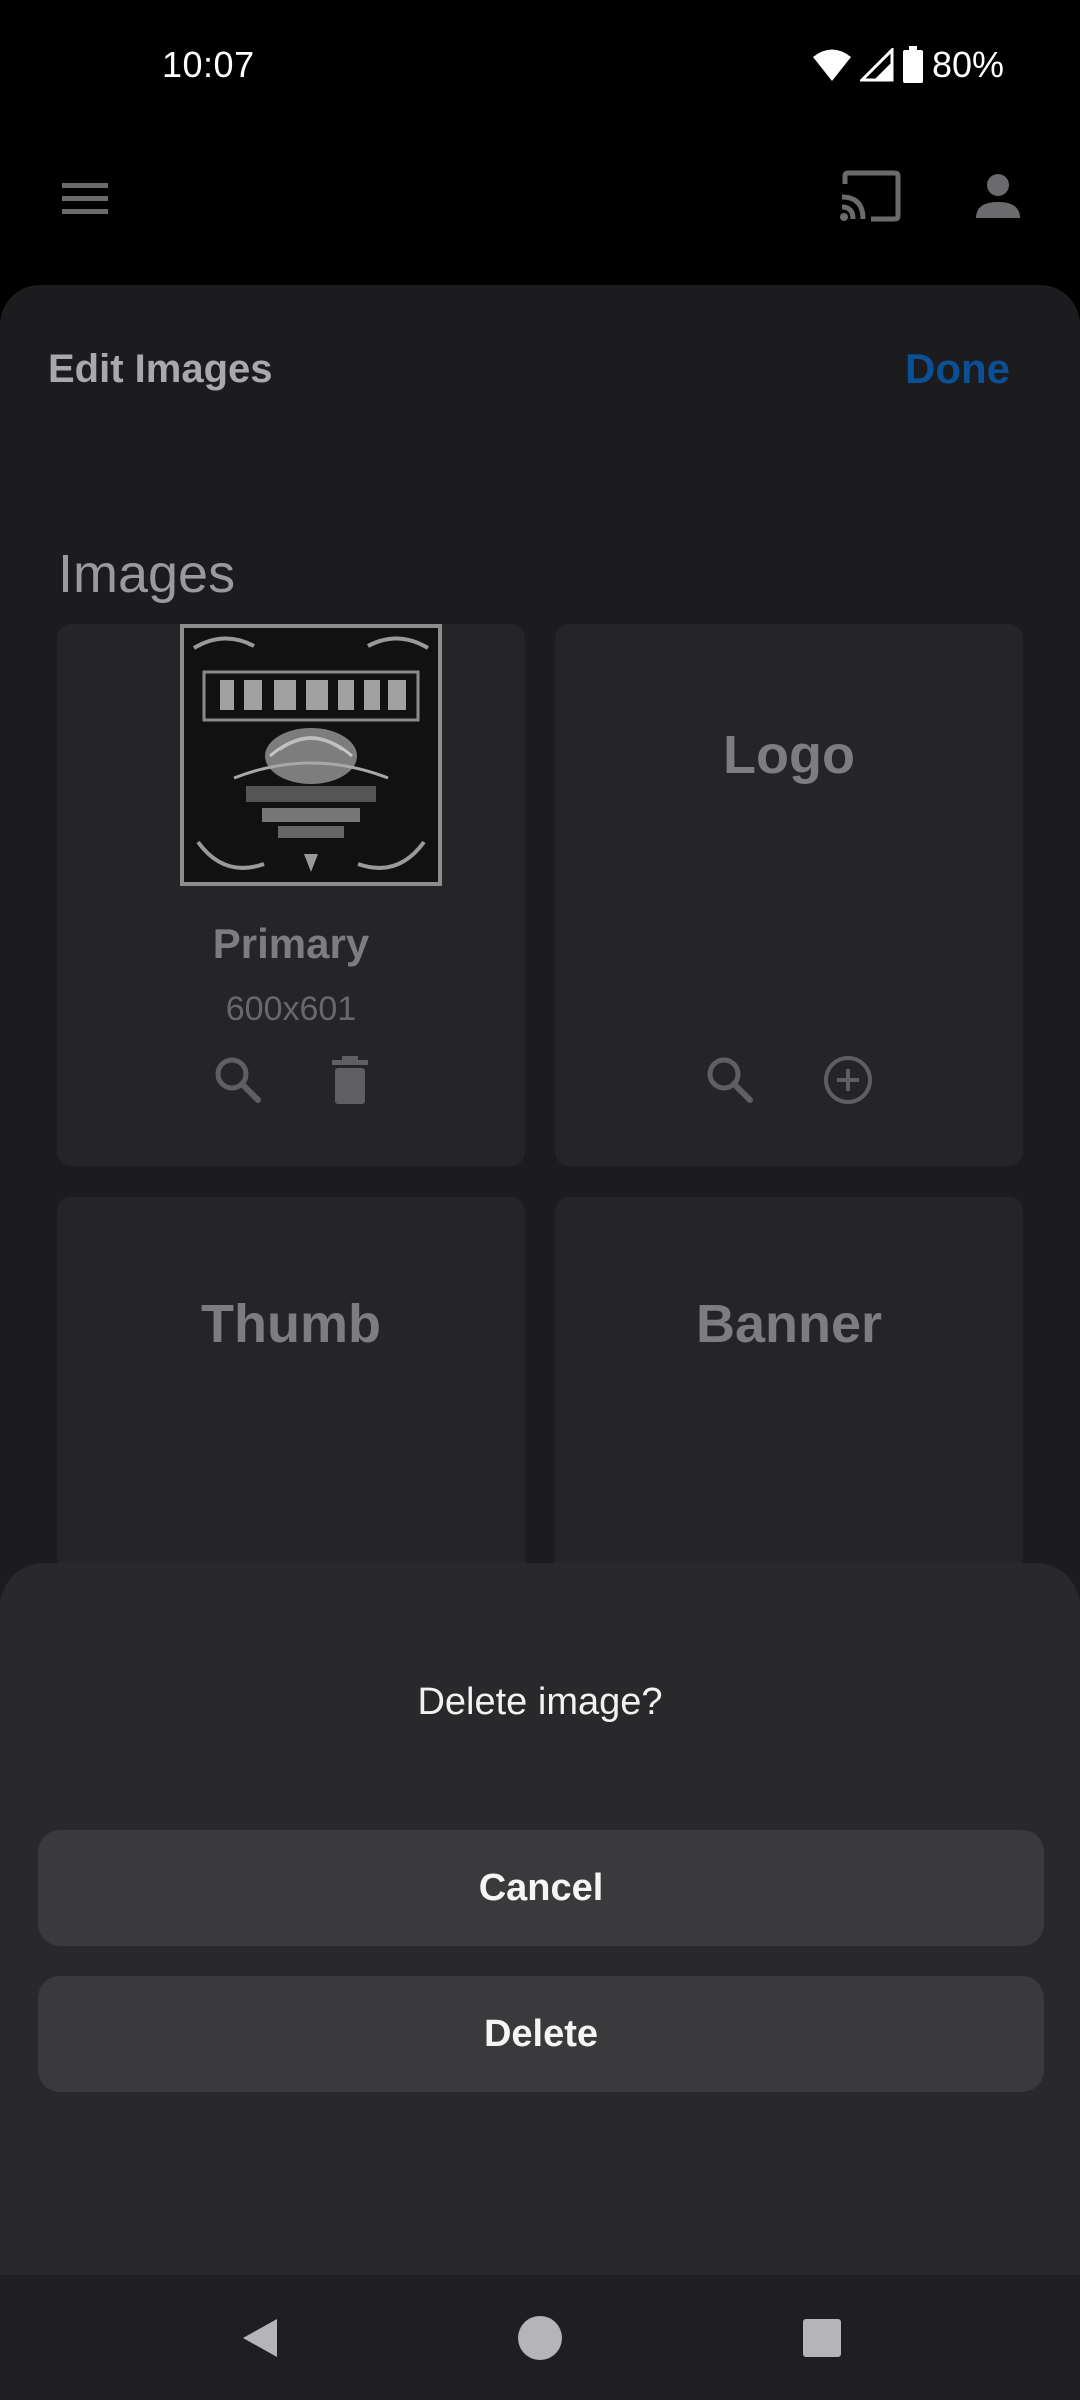  What do you see at coordinates (848, 1082) in the screenshot?
I see `add-circle-icon` at bounding box center [848, 1082].